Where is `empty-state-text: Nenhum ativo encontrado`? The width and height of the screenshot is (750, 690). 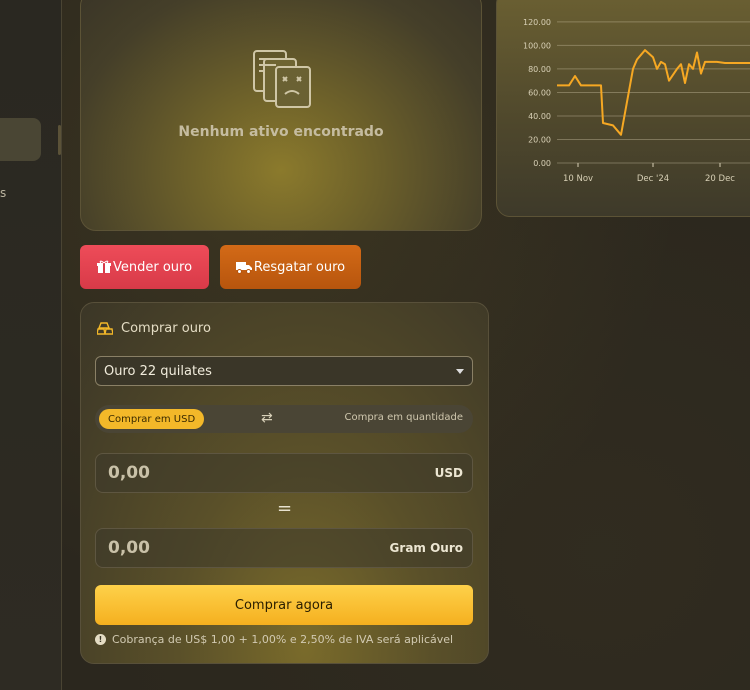 empty-state-text: Nenhum ativo encontrado is located at coordinates (281, 132).